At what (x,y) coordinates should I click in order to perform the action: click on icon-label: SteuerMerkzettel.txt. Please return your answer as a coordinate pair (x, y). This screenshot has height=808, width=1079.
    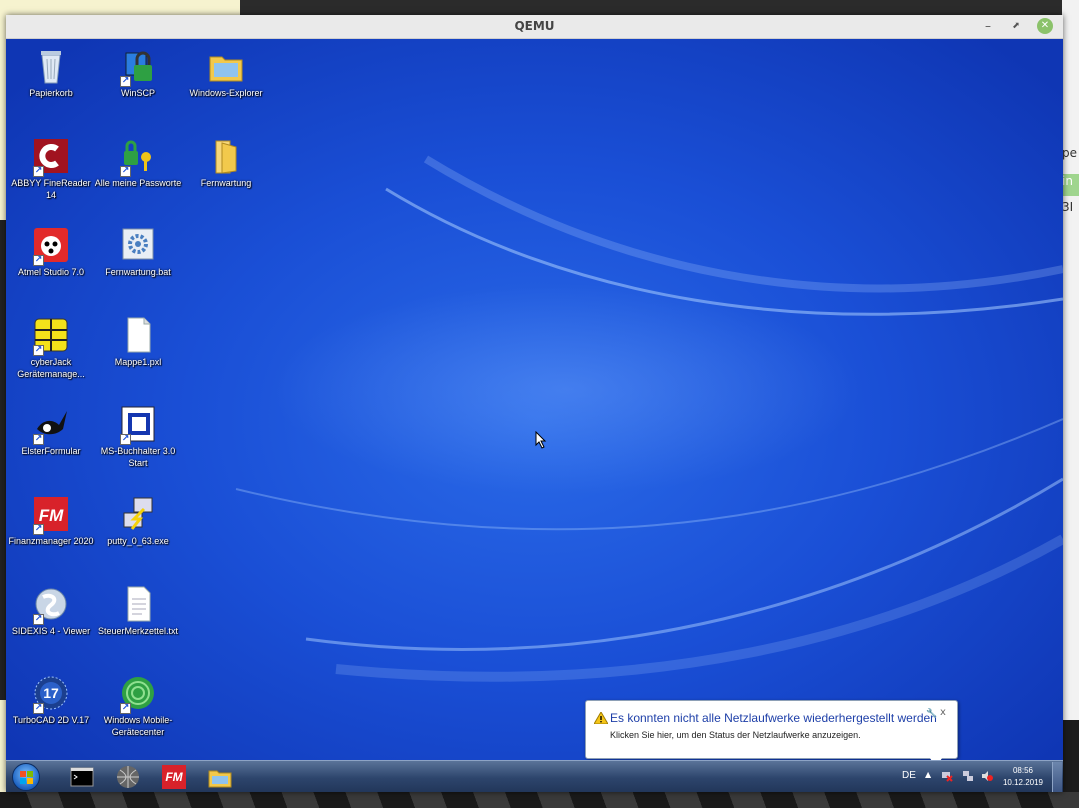
    Looking at the image, I should click on (138, 631).